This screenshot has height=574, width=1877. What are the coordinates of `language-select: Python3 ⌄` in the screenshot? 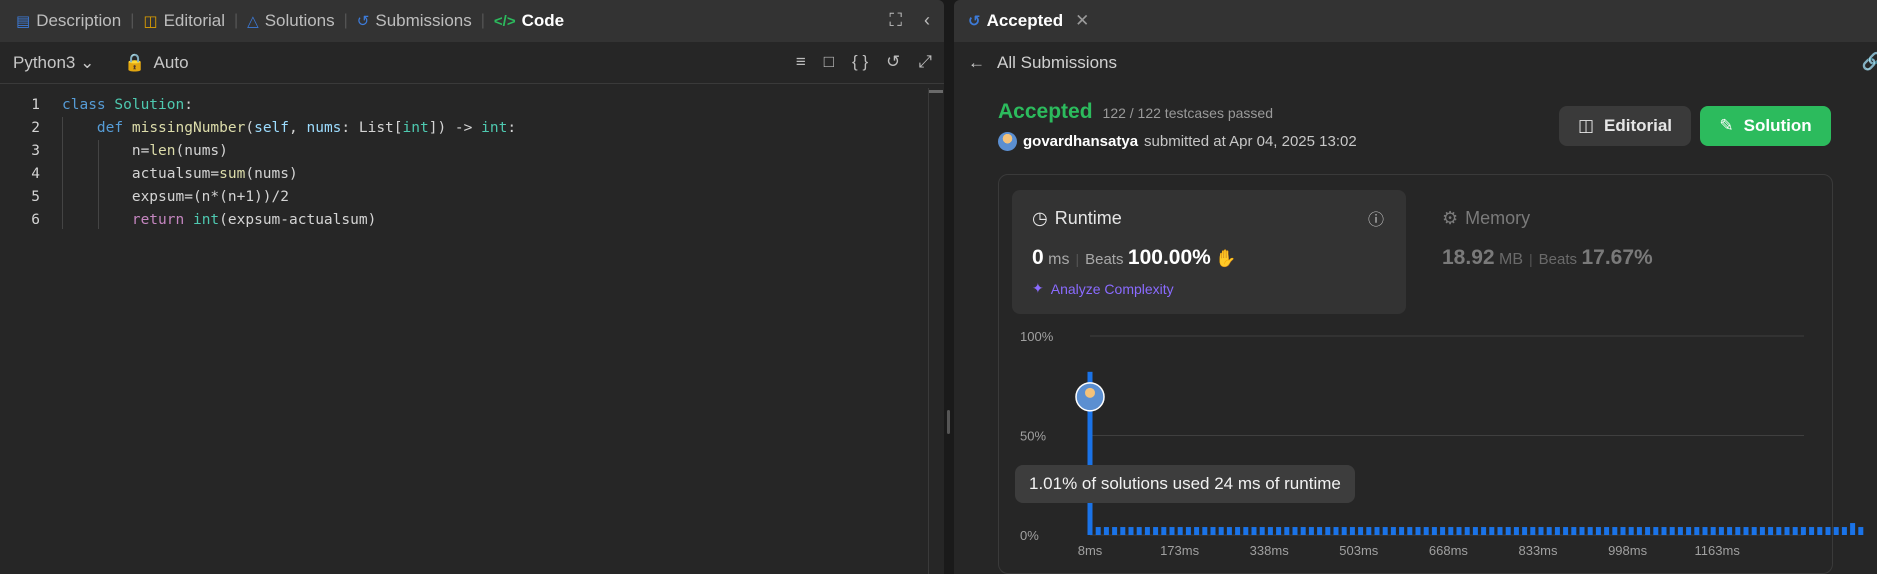 It's located at (53, 63).